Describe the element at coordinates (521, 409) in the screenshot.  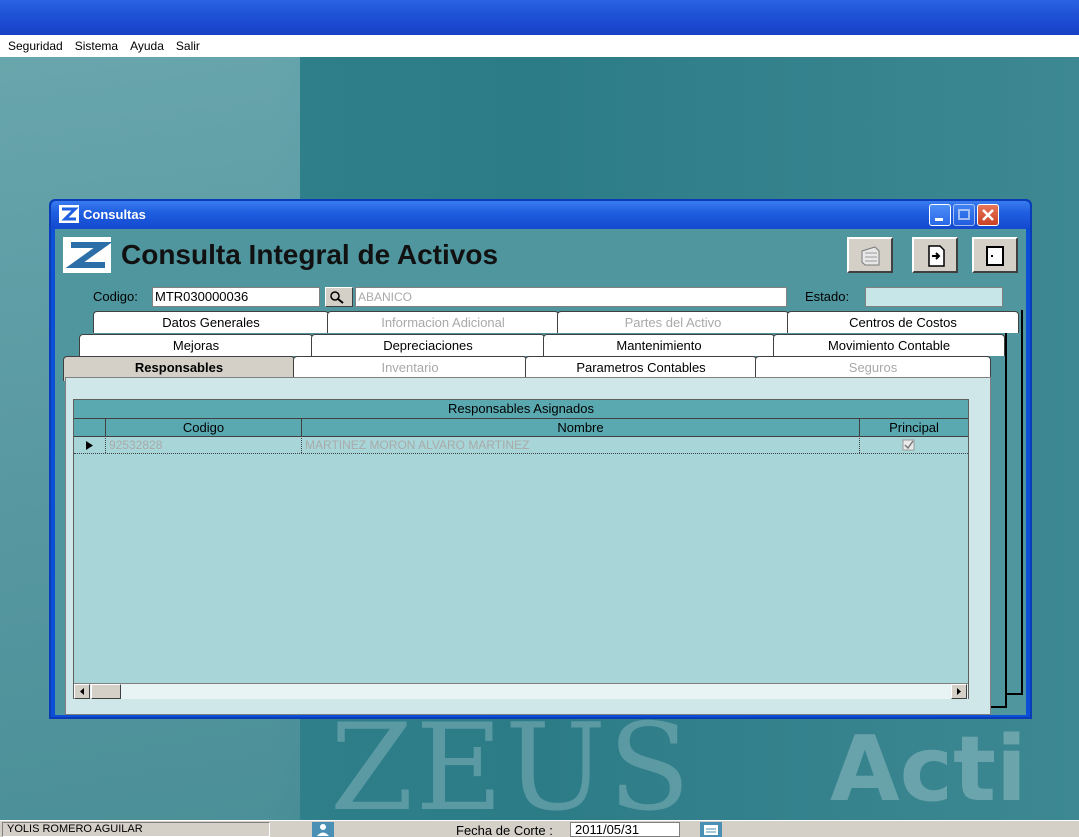
I see `grid-caption: Responsables Asignados` at that location.